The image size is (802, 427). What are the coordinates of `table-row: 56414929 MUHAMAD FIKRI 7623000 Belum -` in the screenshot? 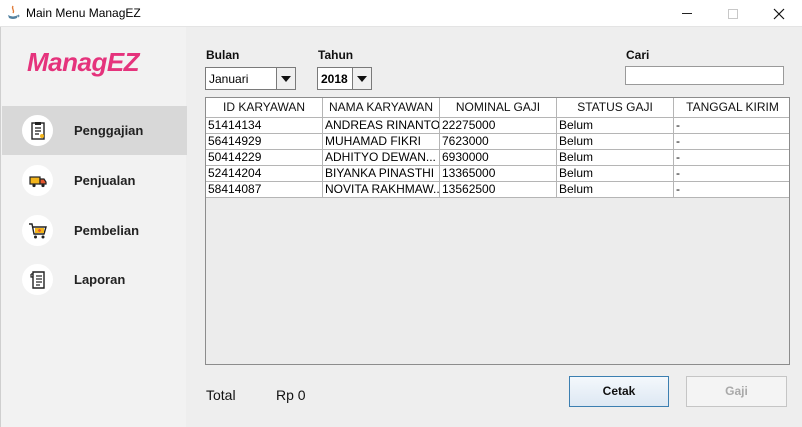 It's located at (497, 142).